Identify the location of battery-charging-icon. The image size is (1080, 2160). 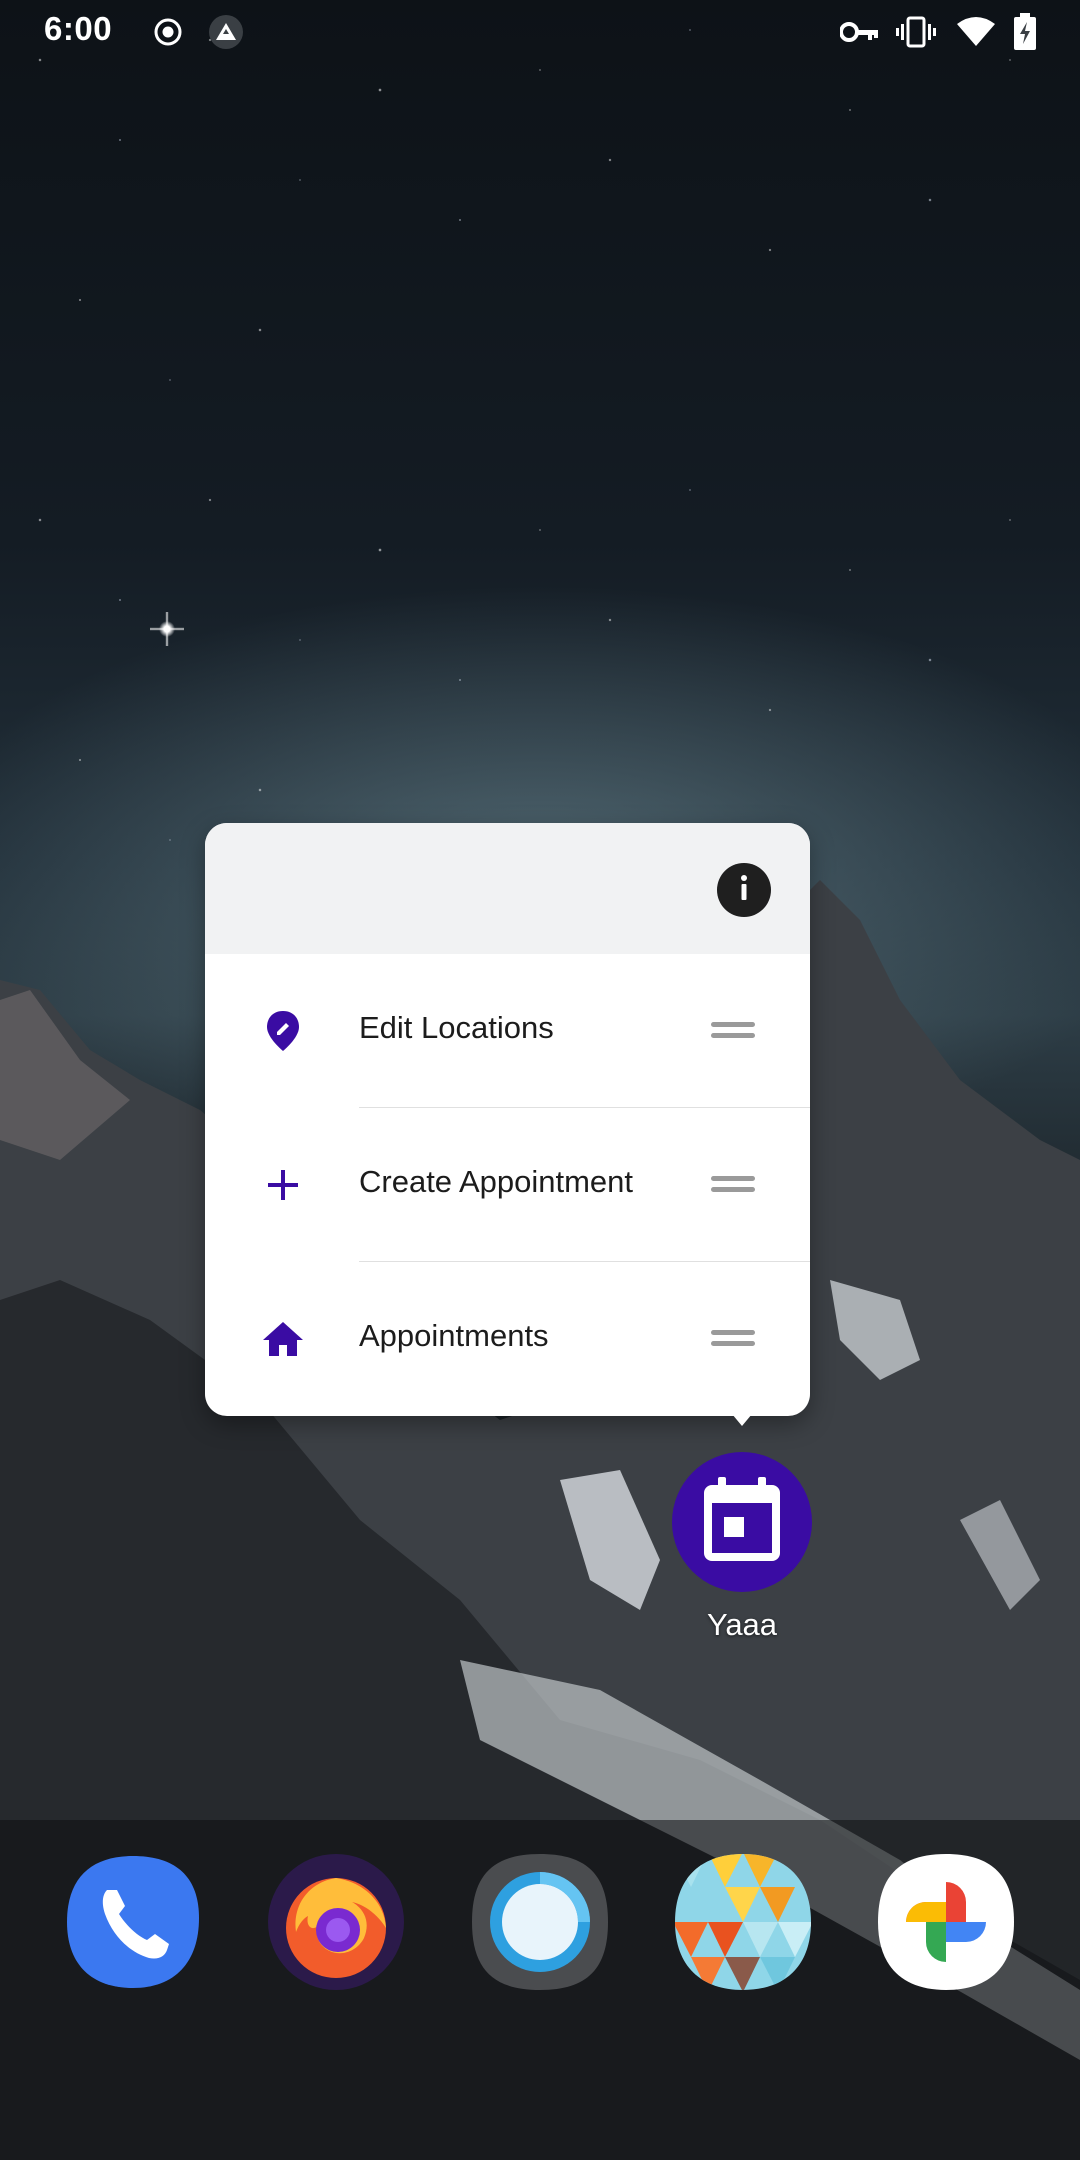
(1025, 31).